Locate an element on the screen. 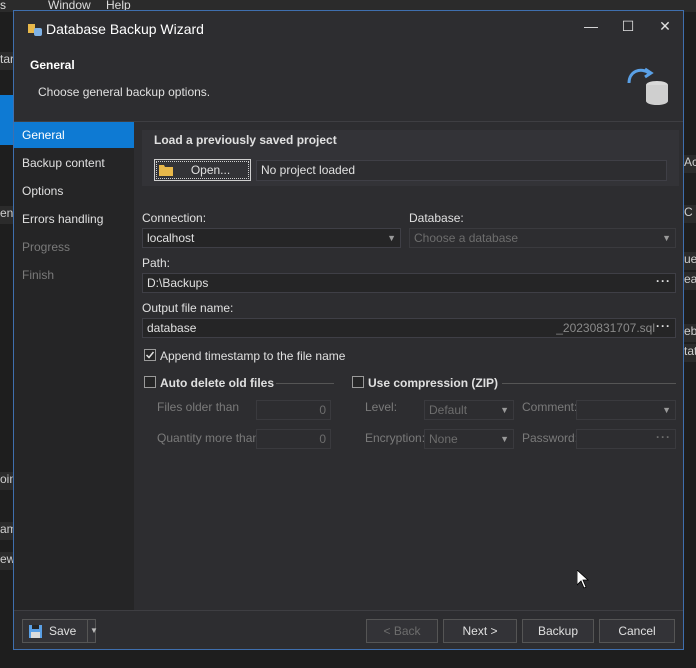 The height and width of the screenshot is (668, 696). password-label: Password: is located at coordinates (550, 438).